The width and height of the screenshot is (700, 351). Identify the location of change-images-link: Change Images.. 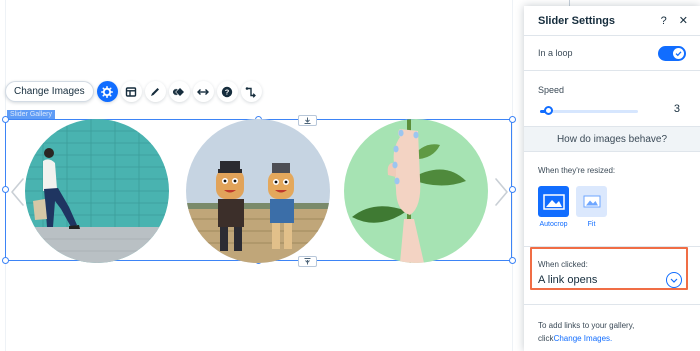
(583, 338).